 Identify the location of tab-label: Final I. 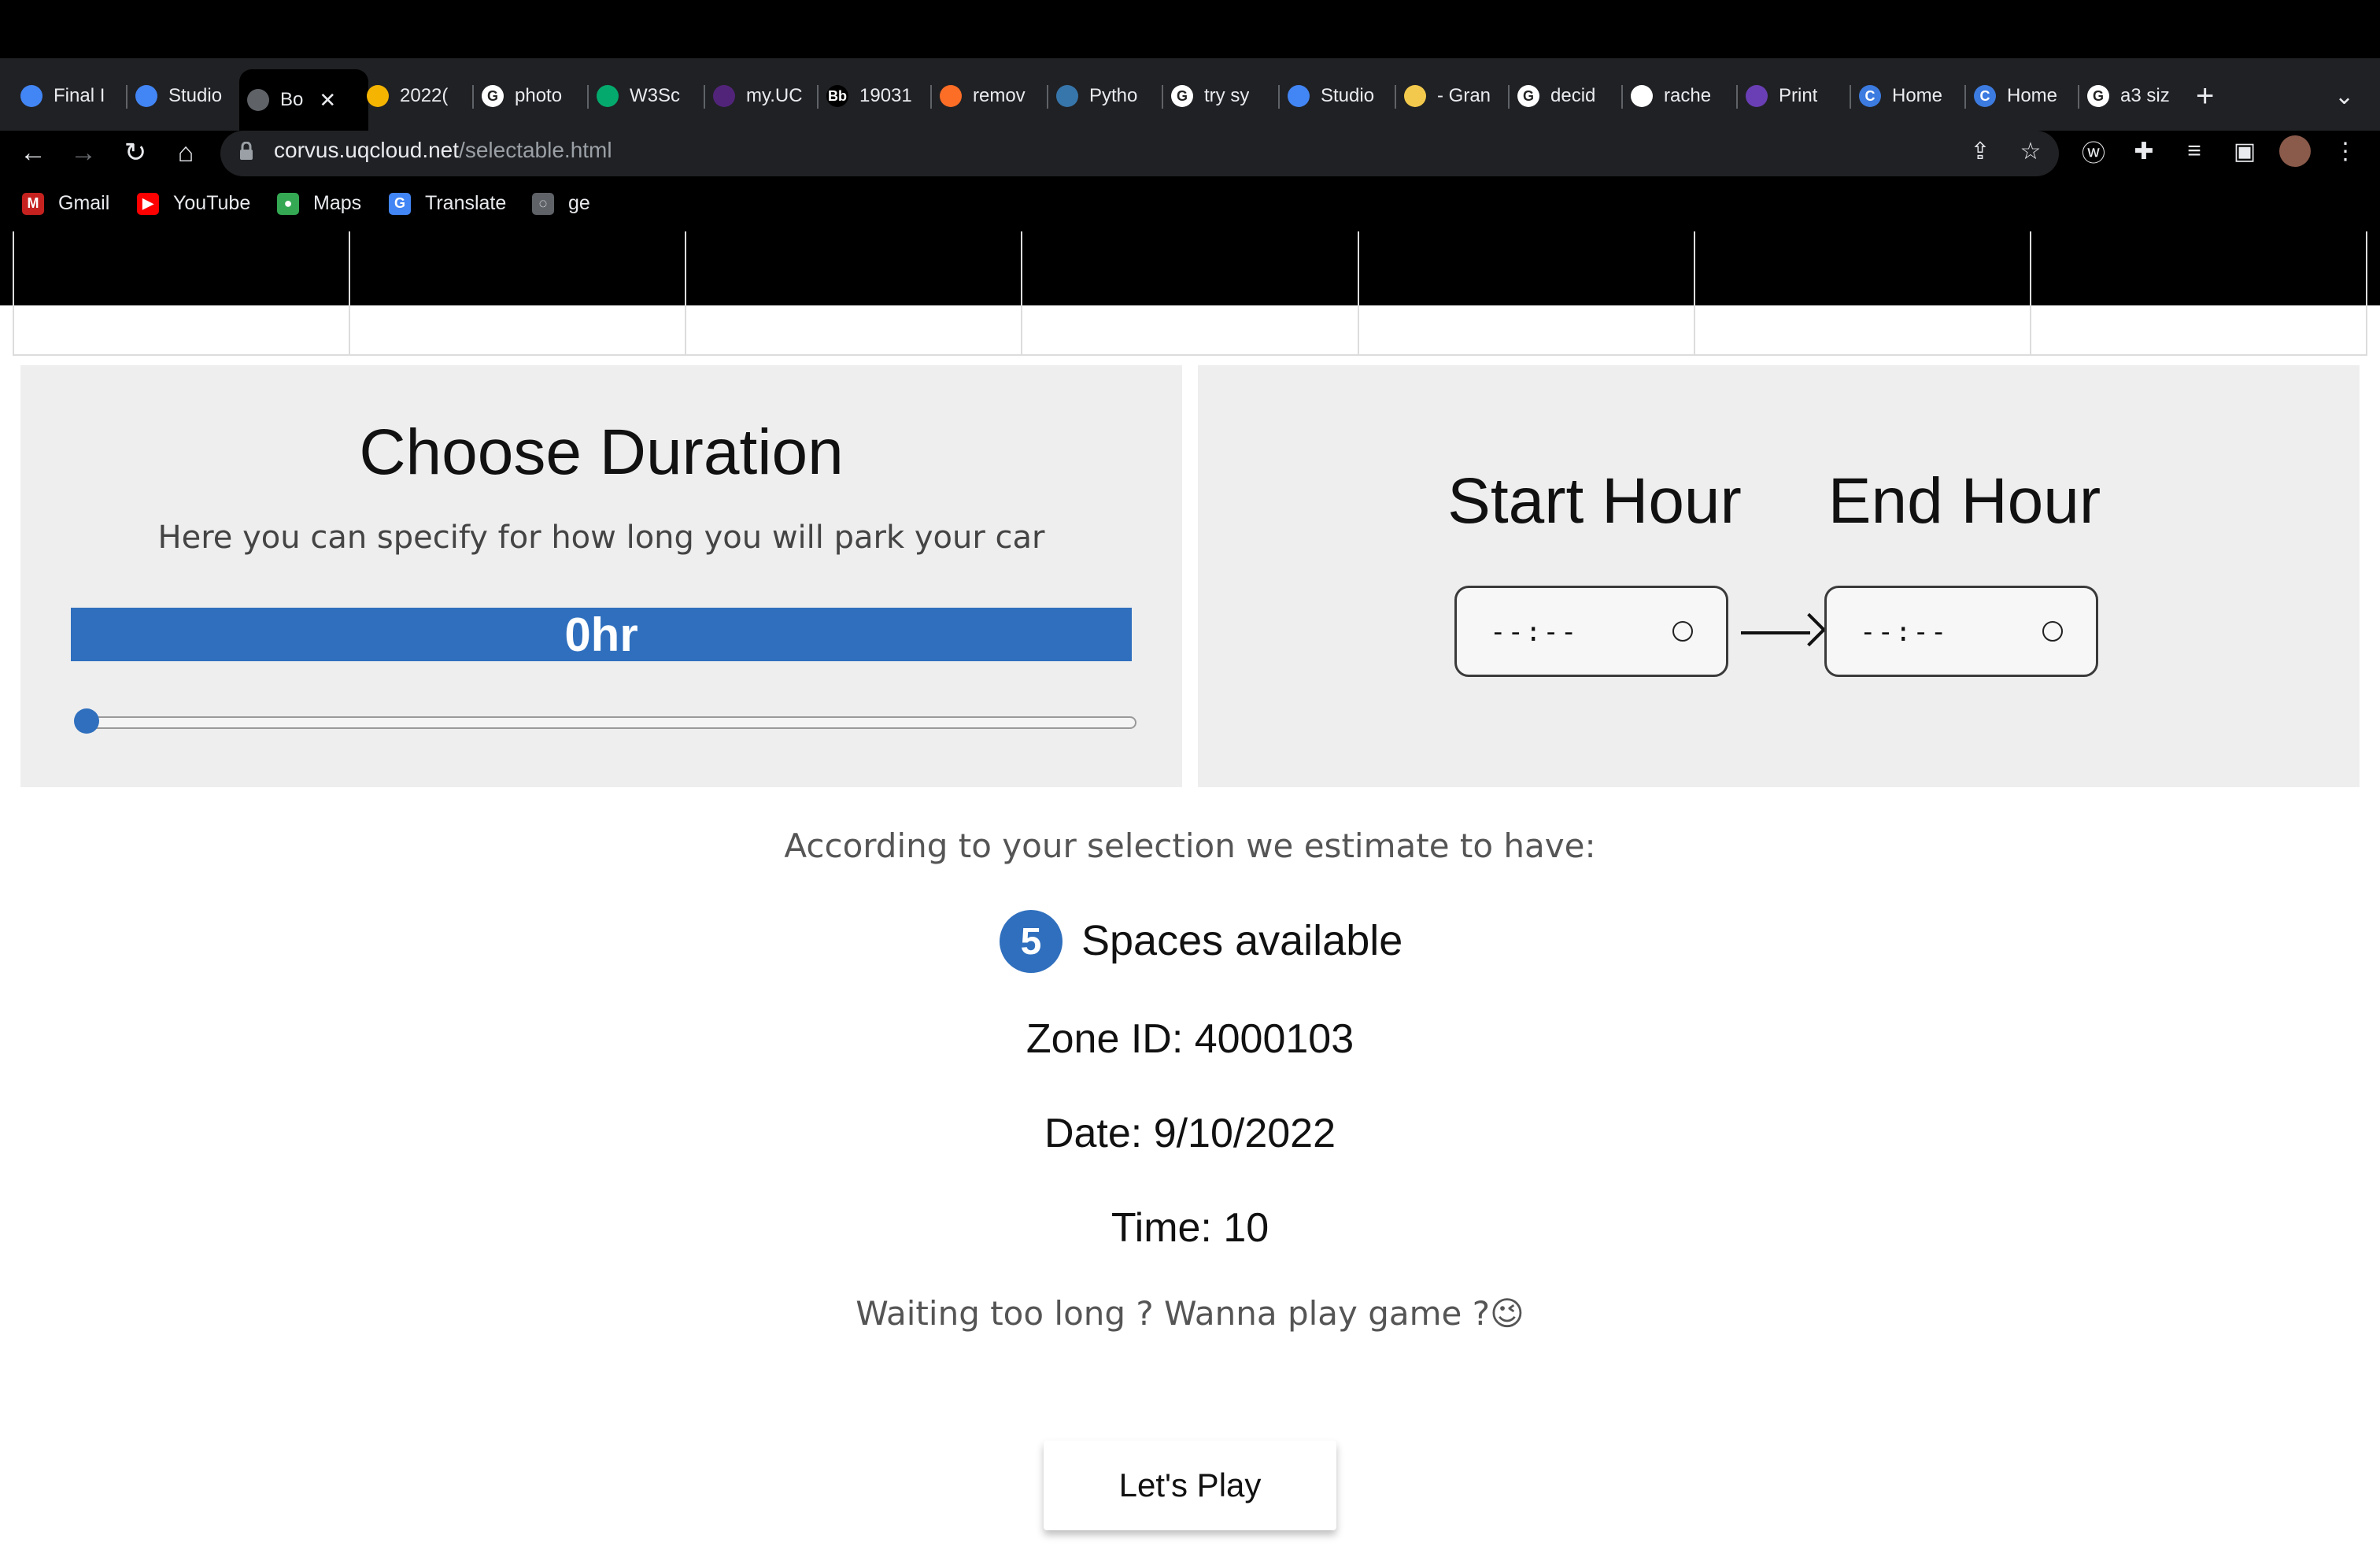
(79, 96).